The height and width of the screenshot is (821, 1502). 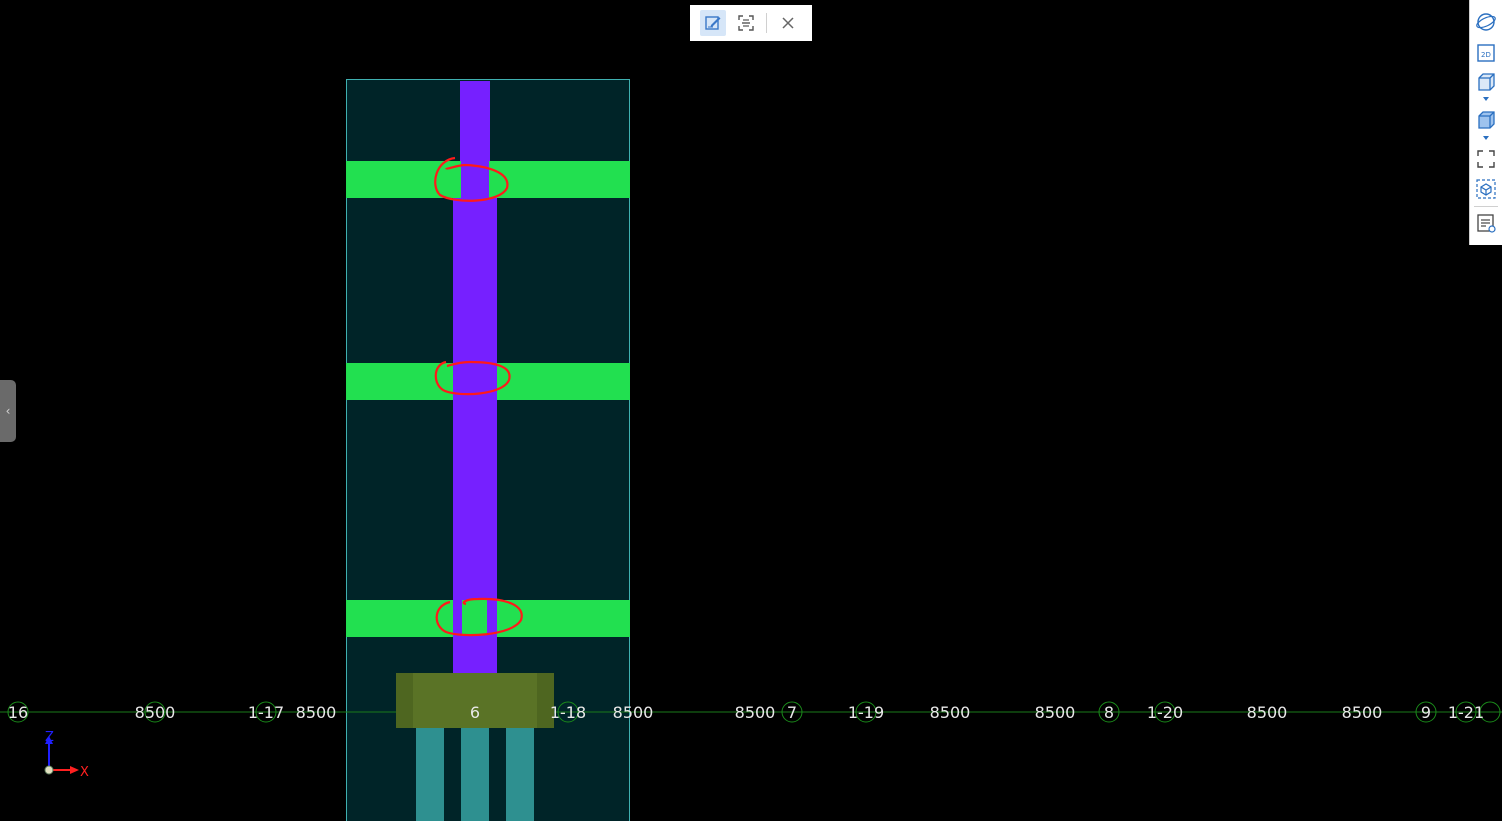 I want to click on edit-annotation-button, so click(x=713, y=23).